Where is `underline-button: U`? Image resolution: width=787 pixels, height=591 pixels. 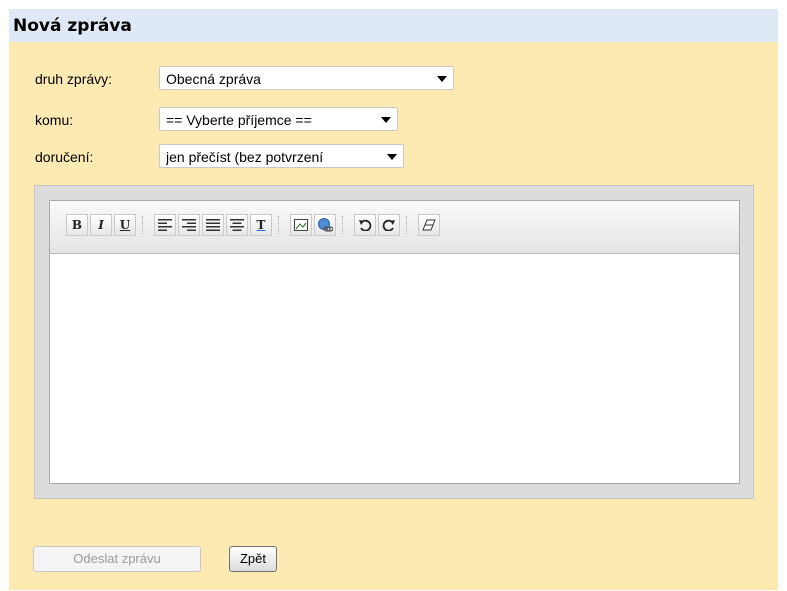 underline-button: U is located at coordinates (125, 225).